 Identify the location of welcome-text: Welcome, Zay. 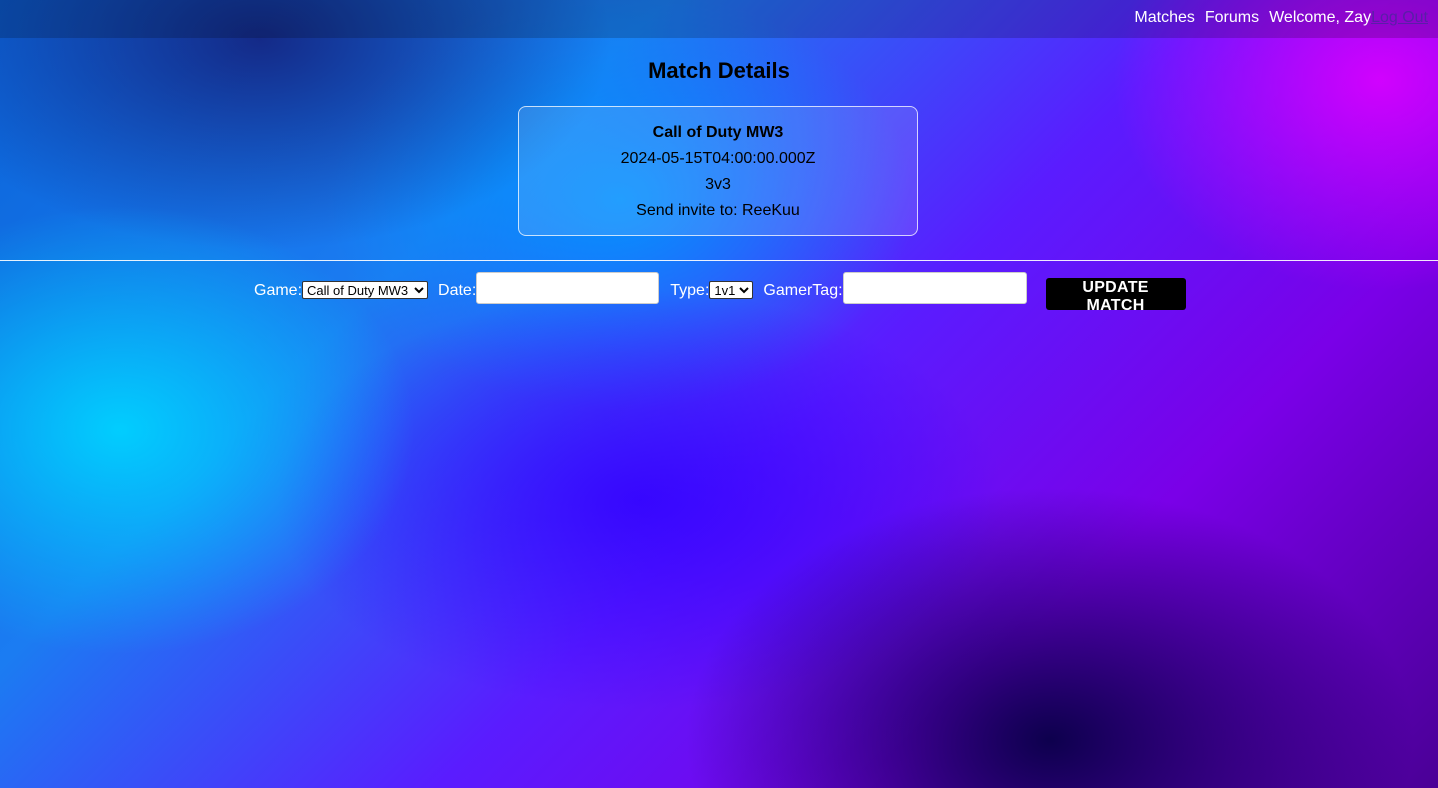
(1320, 17).